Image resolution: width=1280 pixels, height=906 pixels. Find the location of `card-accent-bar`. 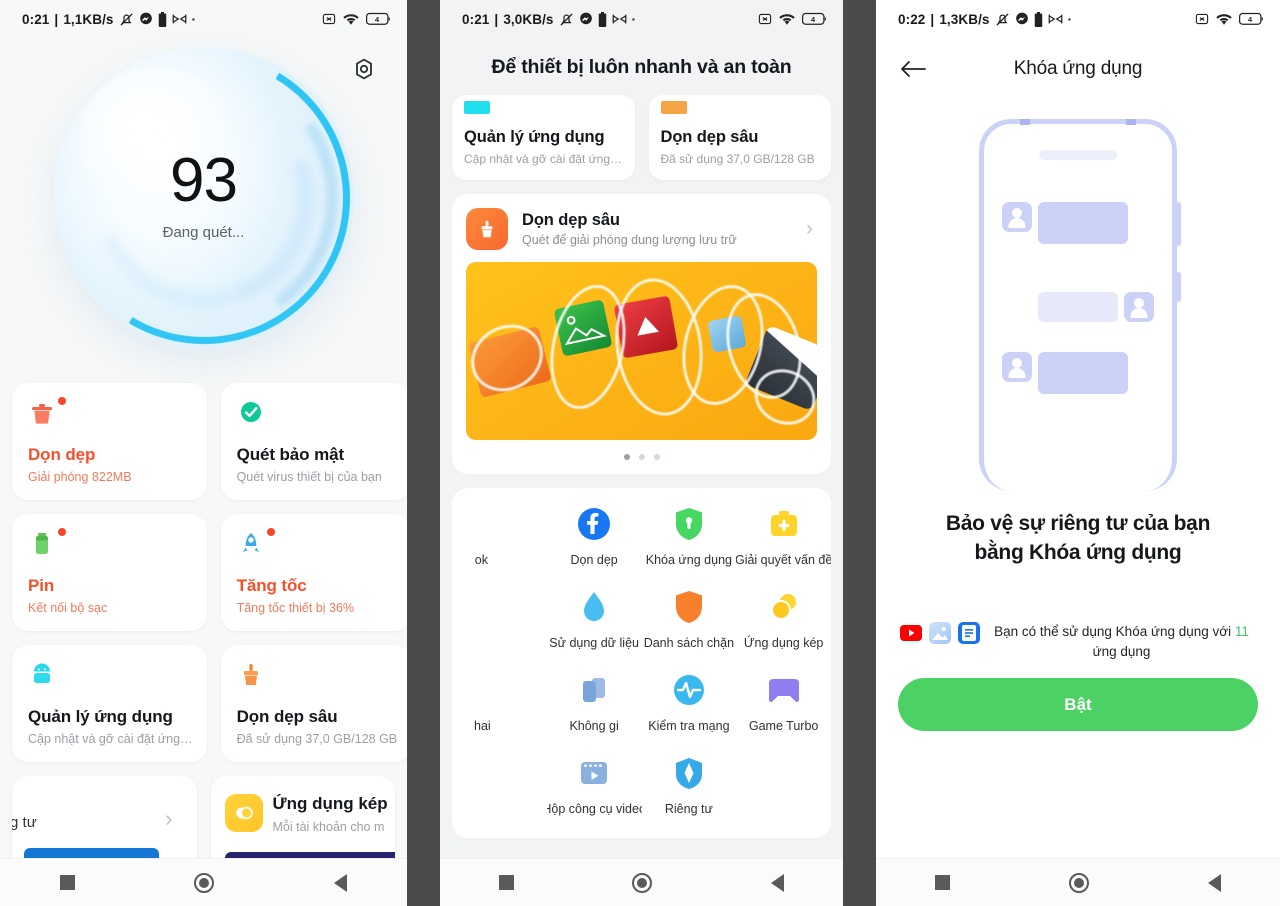

card-accent-bar is located at coordinates (673, 107).